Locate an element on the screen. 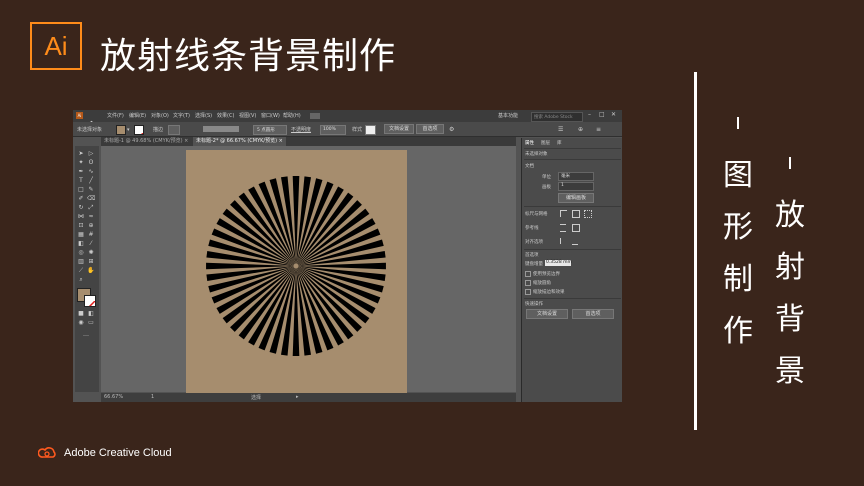 The height and width of the screenshot is (486, 864). home-icon is located at coordinates (91, 119).